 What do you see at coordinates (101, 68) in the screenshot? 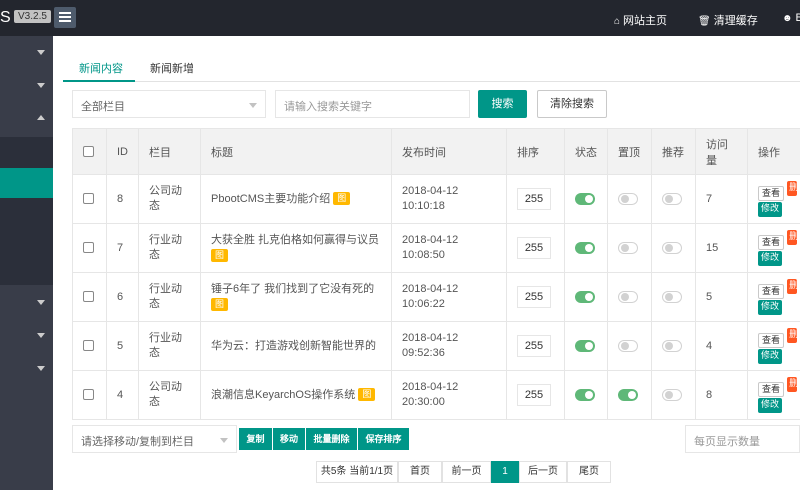
I see `tab-news-content: 新闻内容` at bounding box center [101, 68].